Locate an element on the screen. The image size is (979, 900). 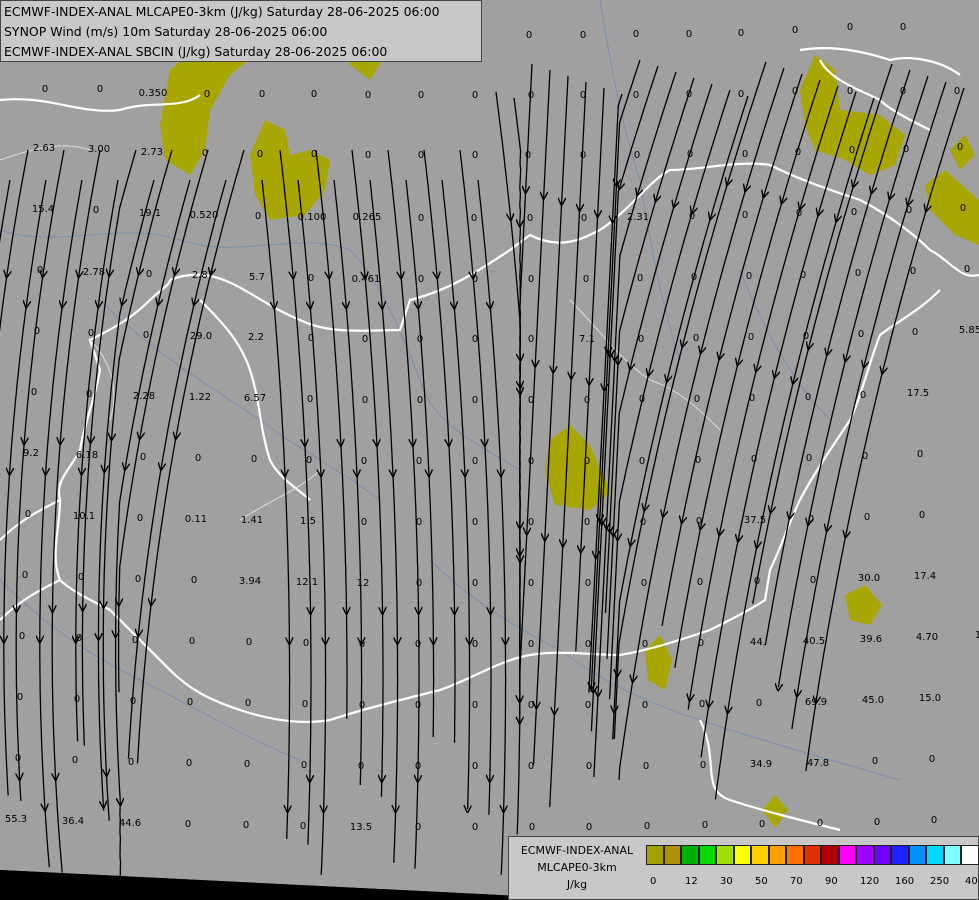
index-value-label: 17.4 is located at coordinates (925, 576).